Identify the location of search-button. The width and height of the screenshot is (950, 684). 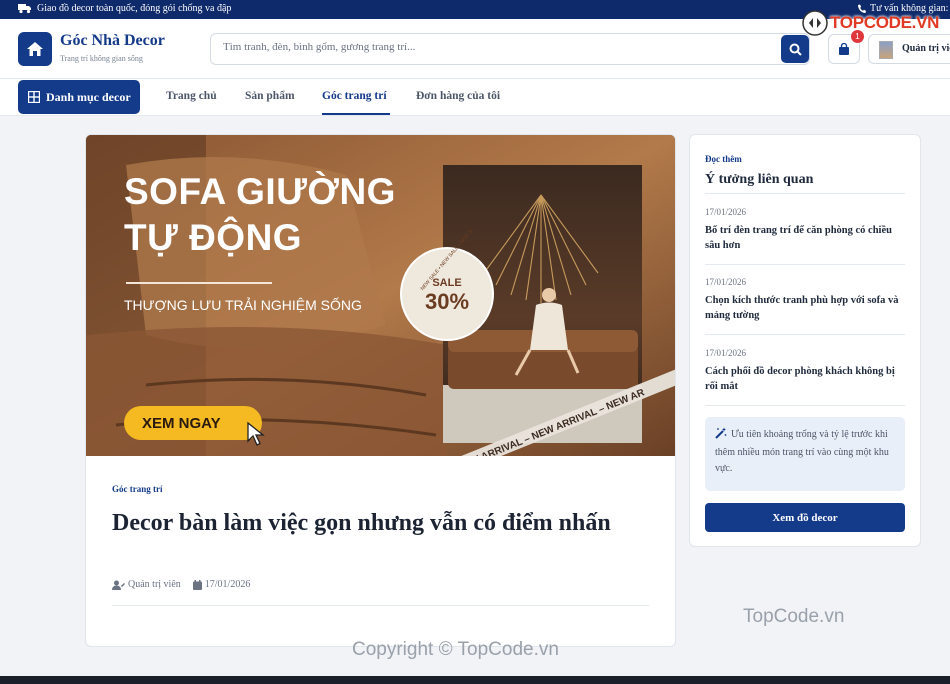
(795, 49).